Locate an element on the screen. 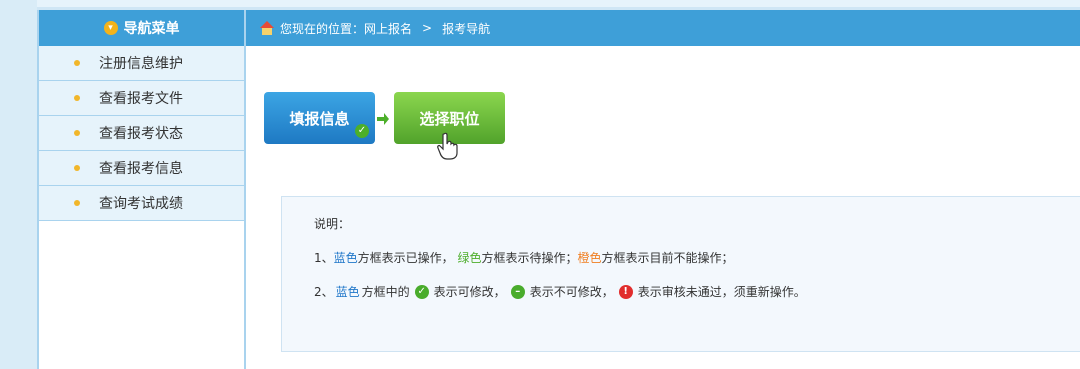 This screenshot has height=369, width=1080. check-desc: 表示可修改， is located at coordinates (469, 292).